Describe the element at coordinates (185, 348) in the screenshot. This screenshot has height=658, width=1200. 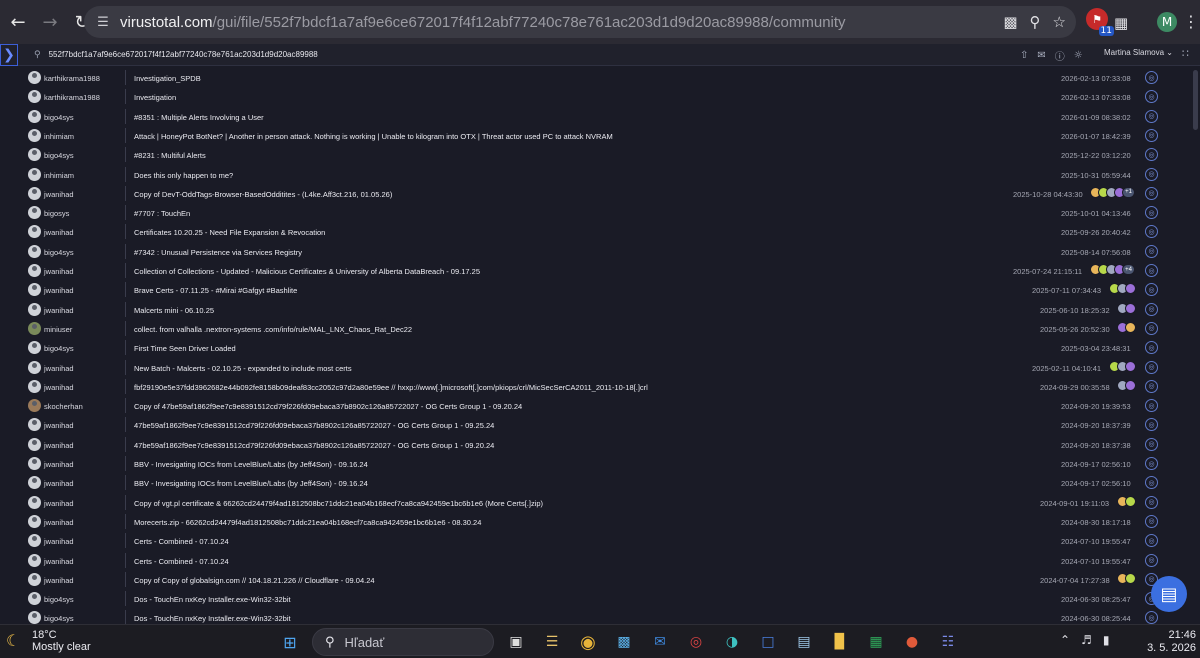
I see `row-title: First Time Seen Driver Loaded` at that location.